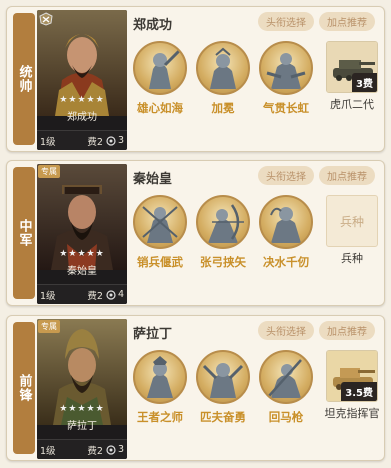 The image size is (391, 468). I want to click on unit-slot: 3.5费 坦克指挥官, so click(352, 385).